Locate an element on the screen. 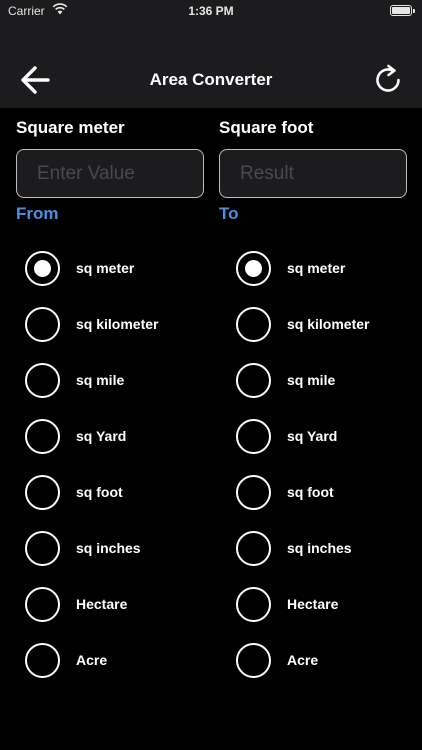 The width and height of the screenshot is (422, 750). from-option-sq-kilometer: sq kilometer is located at coordinates (130, 324).